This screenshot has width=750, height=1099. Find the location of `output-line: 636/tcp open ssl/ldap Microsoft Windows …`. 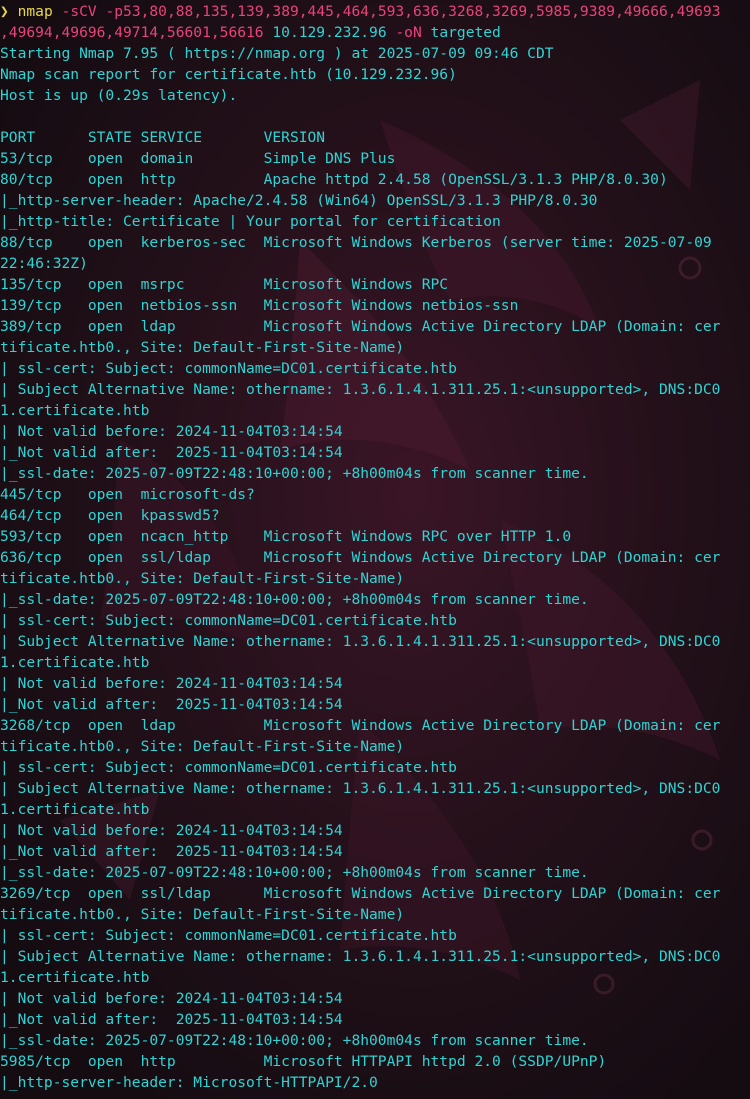

output-line: 636/tcp open ssl/ldap Microsoft Windows … is located at coordinates (360, 557).